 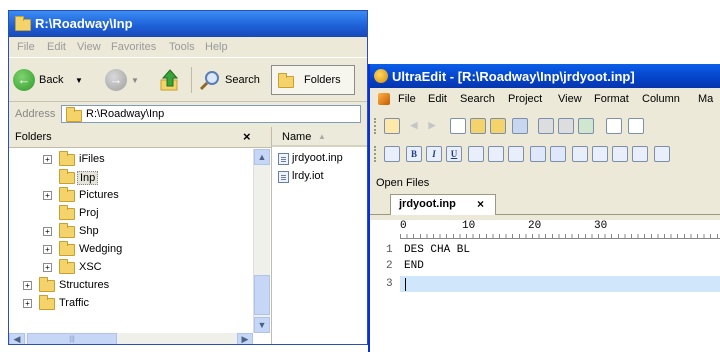 I want to click on scroll-left-icon: ◀, so click(x=17, y=338).